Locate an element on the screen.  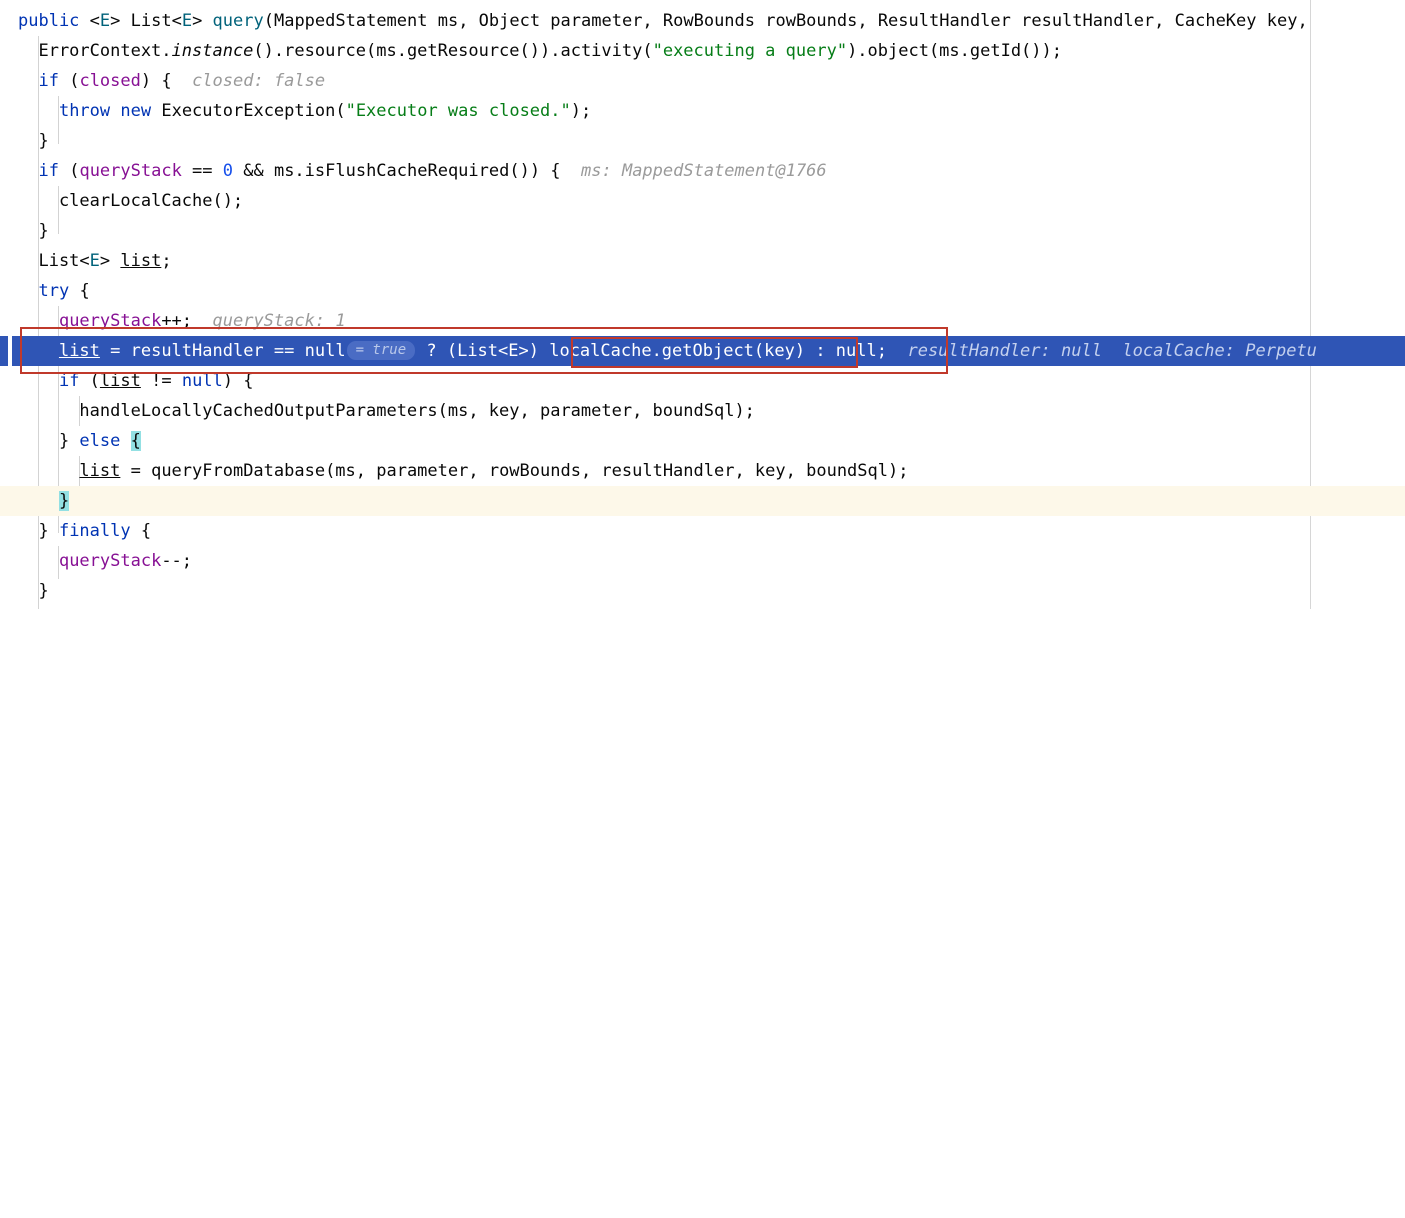
code-line-close-brace-1: } is located at coordinates (702, 141).